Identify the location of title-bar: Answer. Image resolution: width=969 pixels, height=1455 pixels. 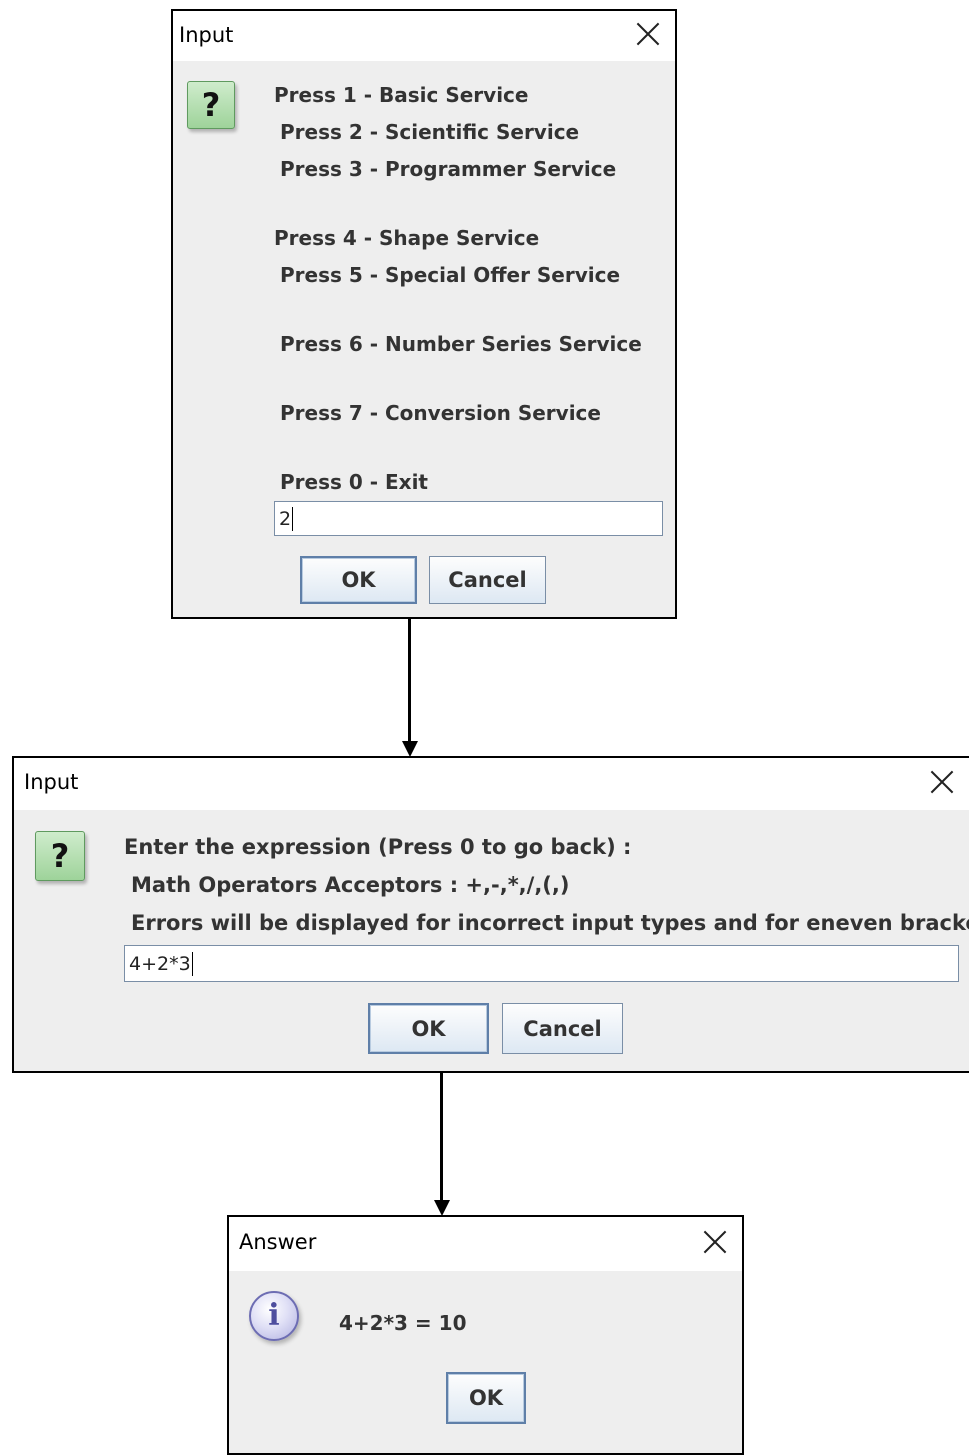
(485, 1244).